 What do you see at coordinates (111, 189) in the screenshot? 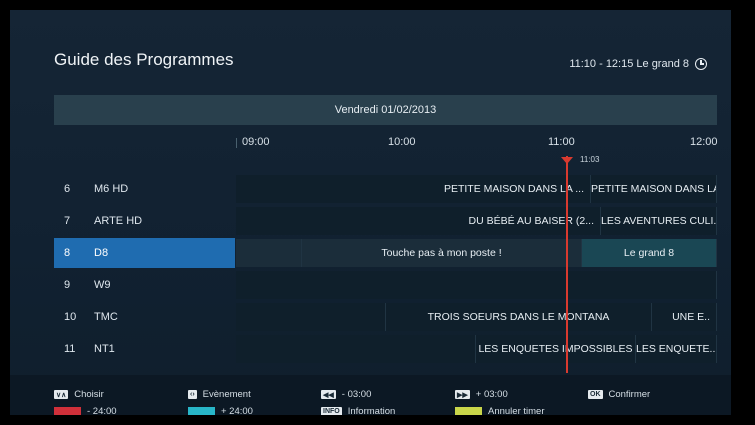
I see `channel-name: M6 HD` at bounding box center [111, 189].